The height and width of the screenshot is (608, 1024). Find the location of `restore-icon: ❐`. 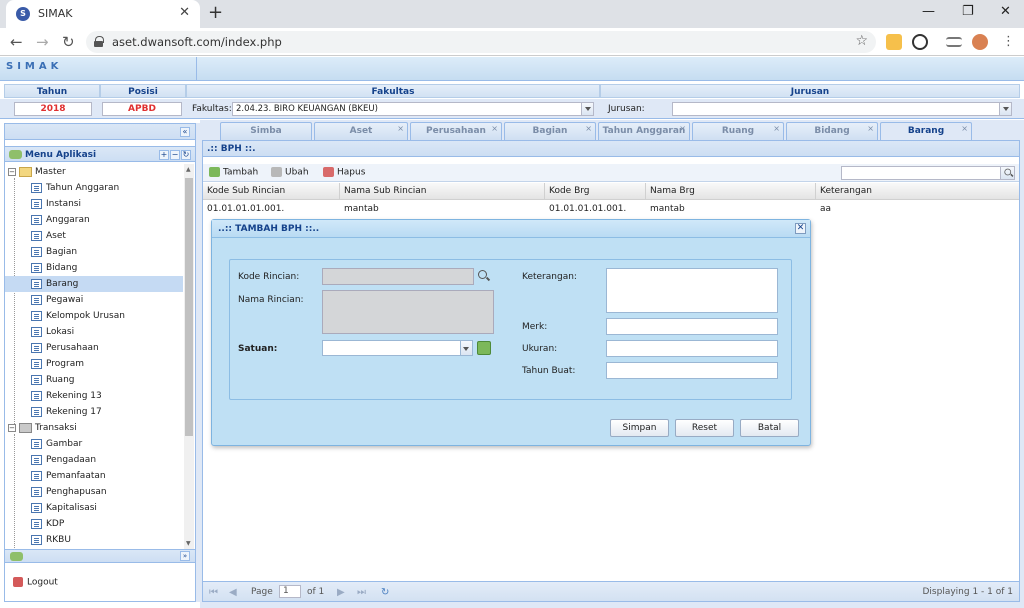

restore-icon: ❐ is located at coordinates (968, 11).